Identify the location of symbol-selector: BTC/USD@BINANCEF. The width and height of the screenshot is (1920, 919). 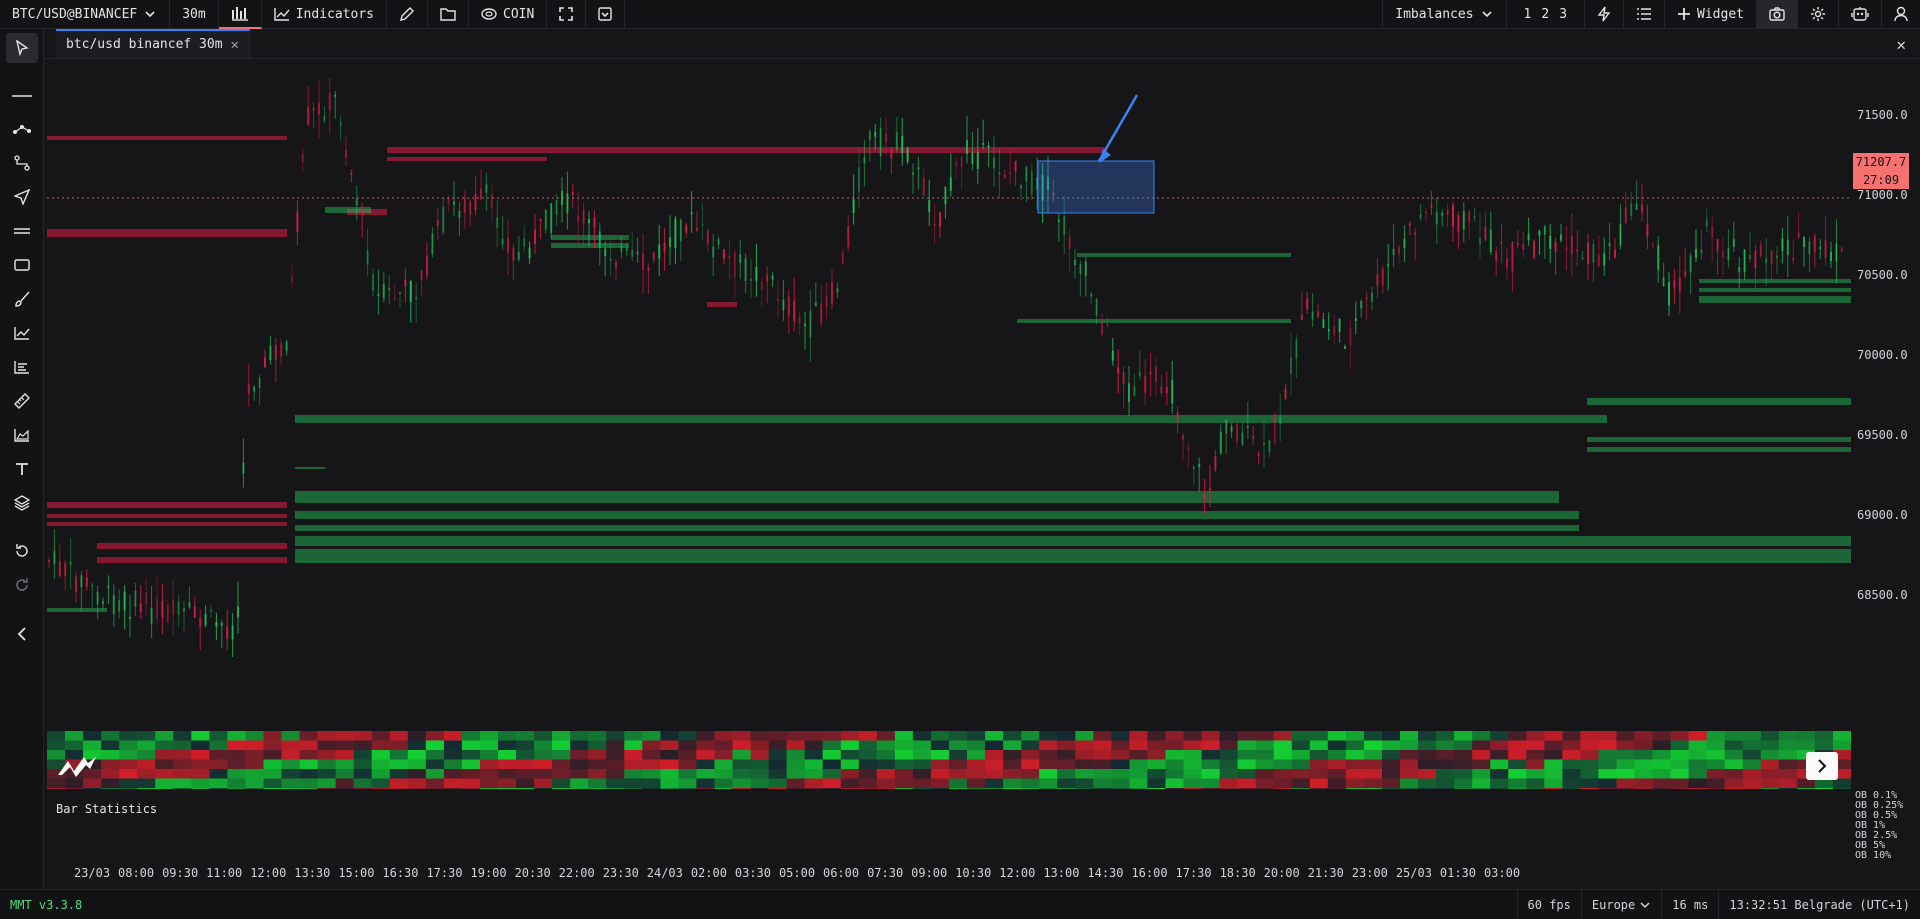
(85, 14).